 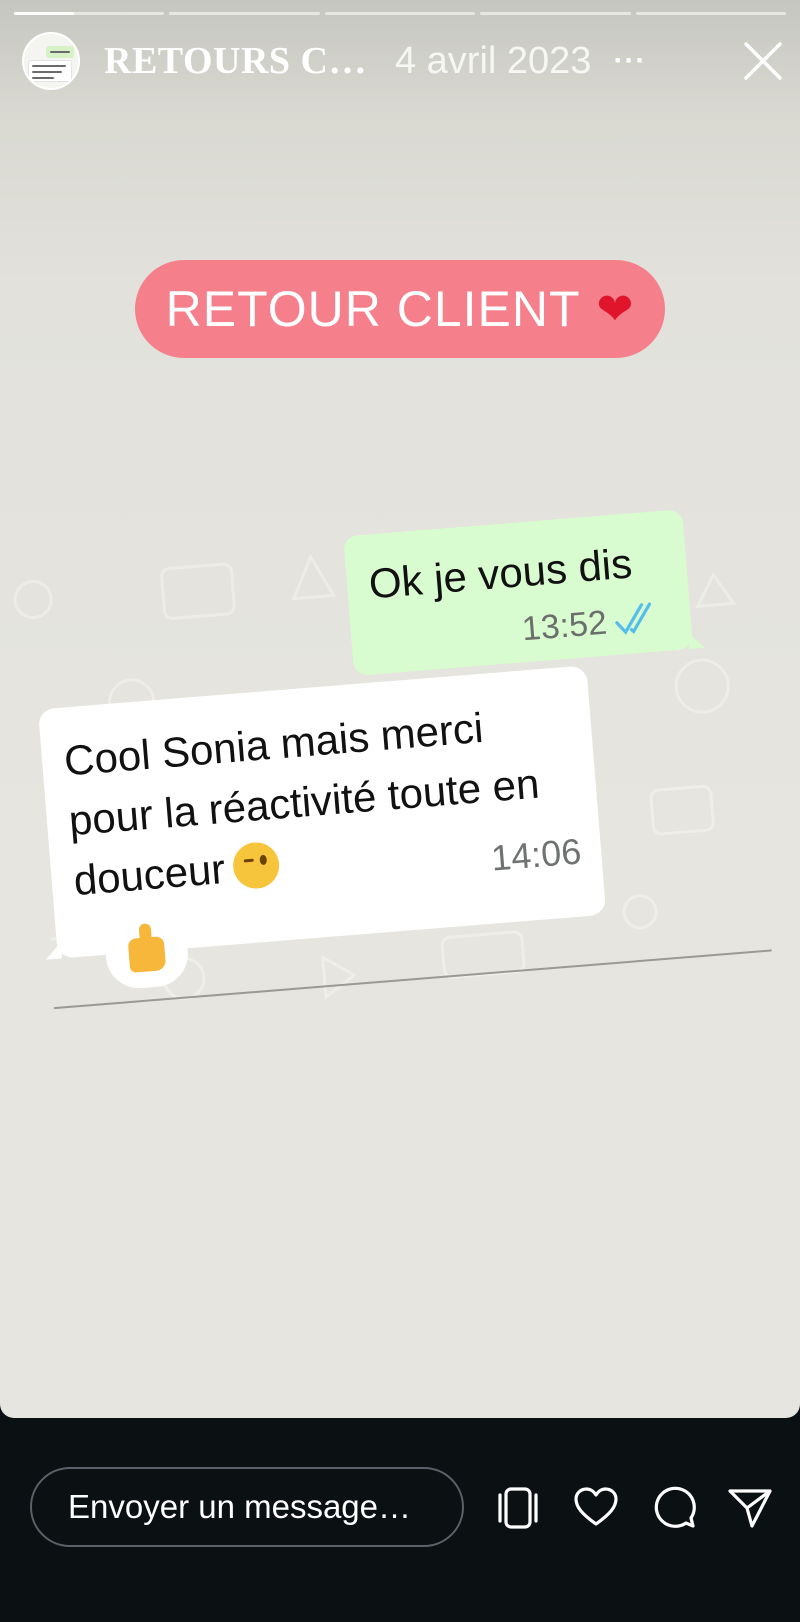 I want to click on stack-icon, so click(x=518, y=1508).